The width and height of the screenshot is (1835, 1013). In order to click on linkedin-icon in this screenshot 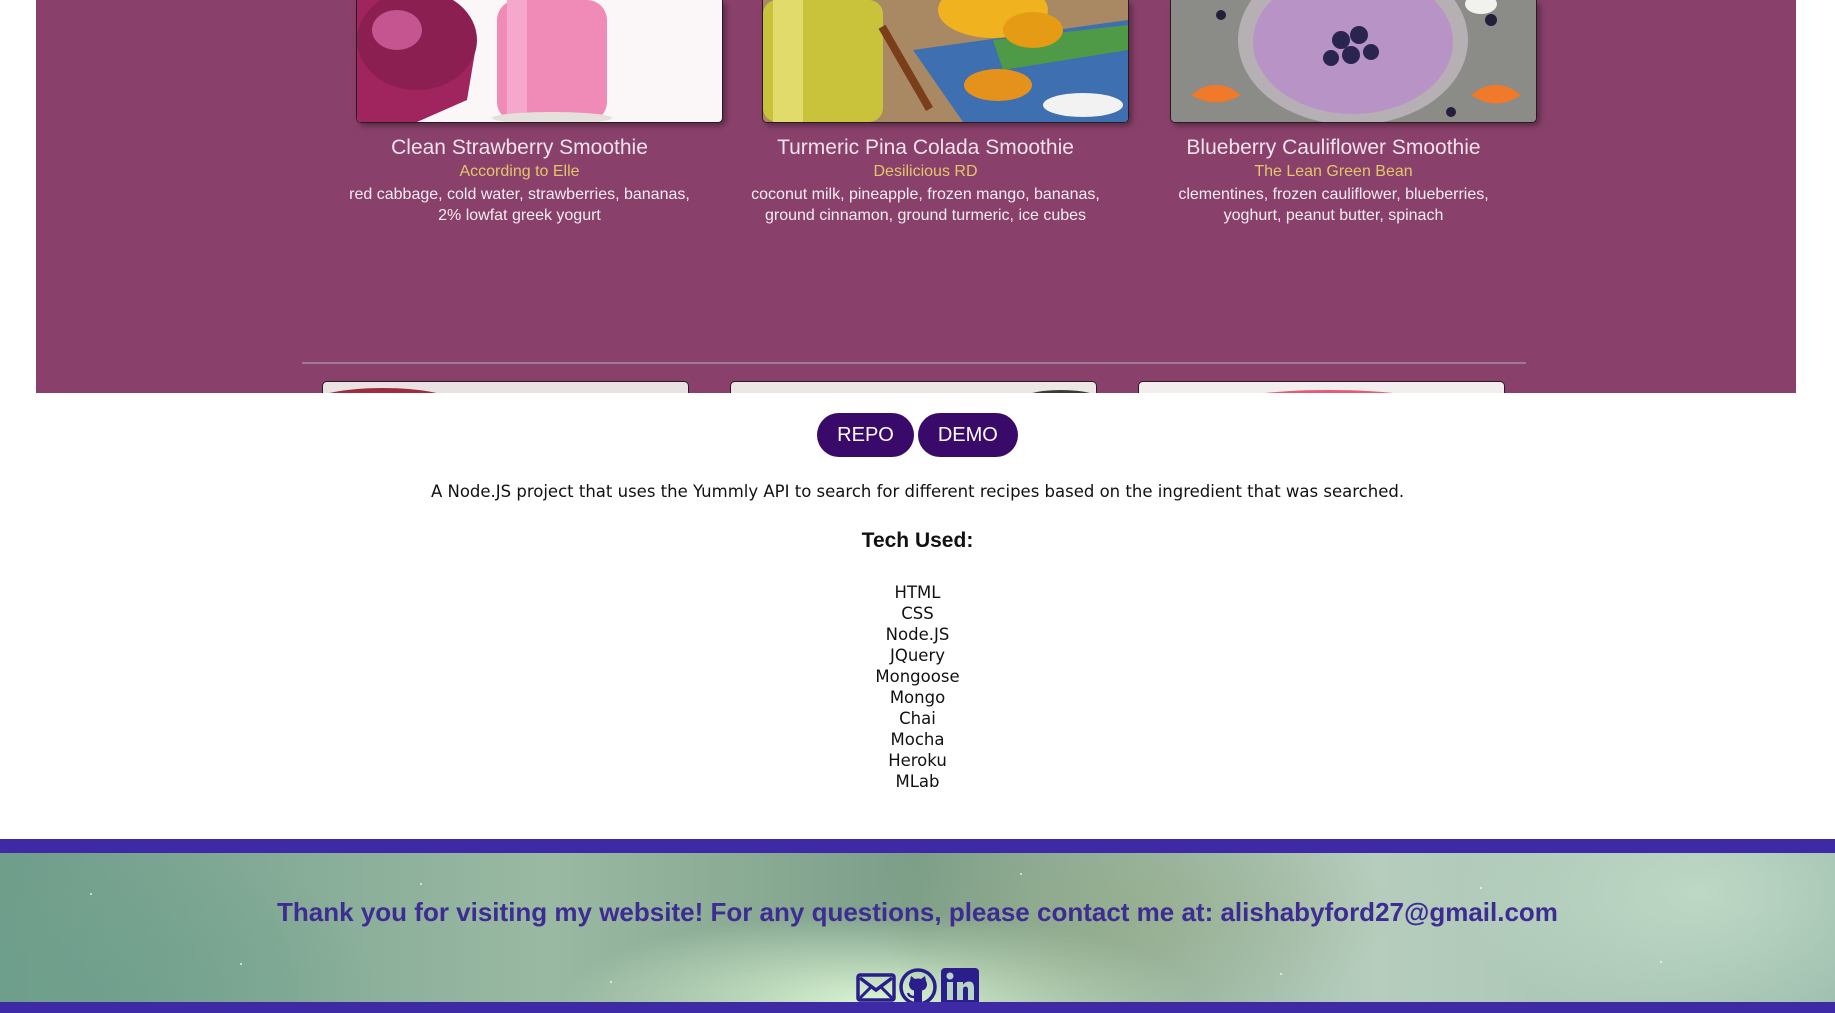, I will do `click(960, 987)`.